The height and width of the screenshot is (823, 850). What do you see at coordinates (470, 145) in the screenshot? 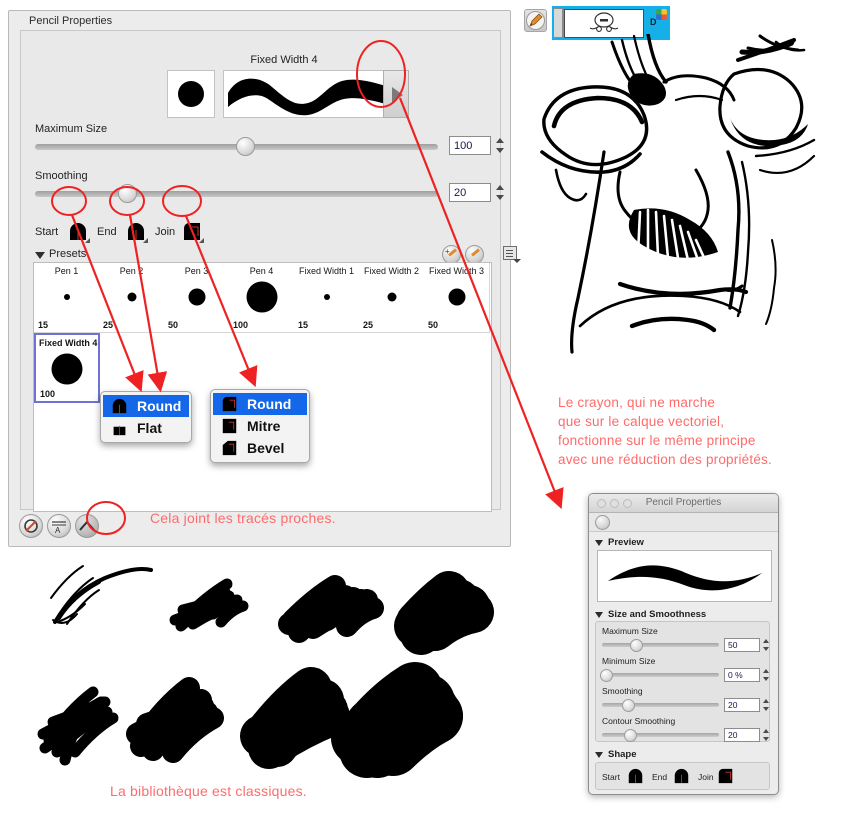
I see `maximum-size-value: 100` at bounding box center [470, 145].